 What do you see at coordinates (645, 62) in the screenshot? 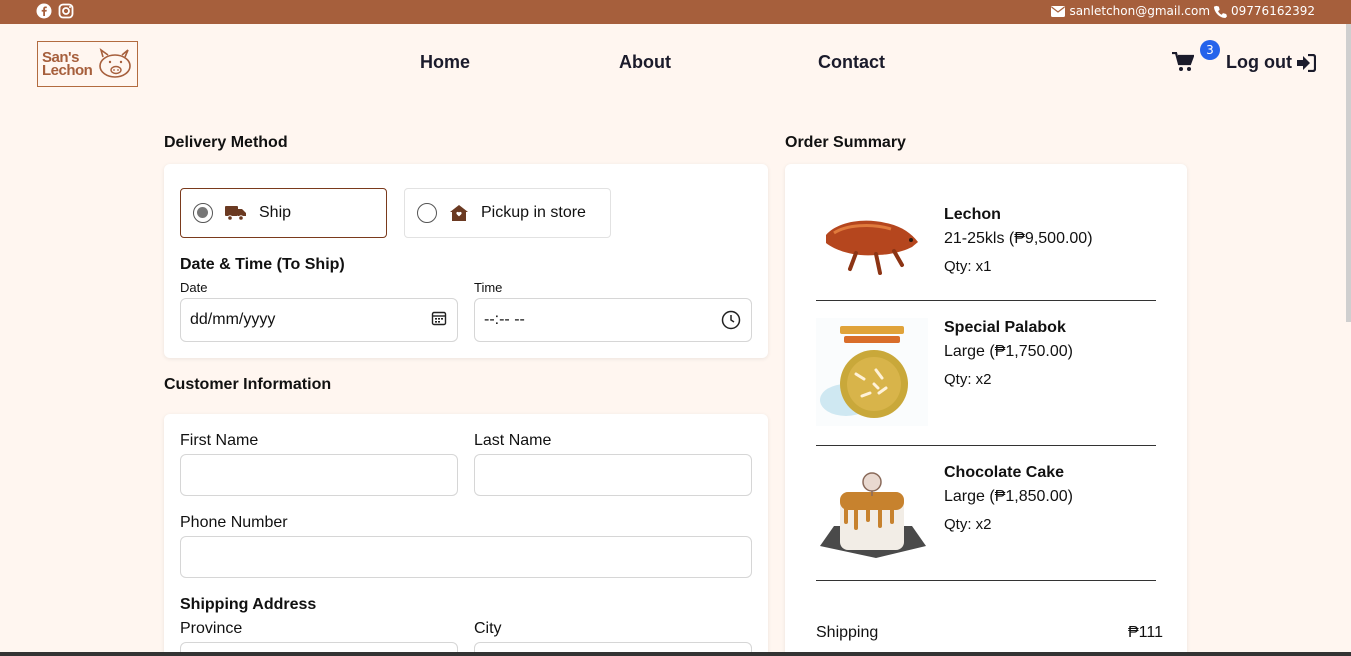
I see `nav-about: About` at bounding box center [645, 62].